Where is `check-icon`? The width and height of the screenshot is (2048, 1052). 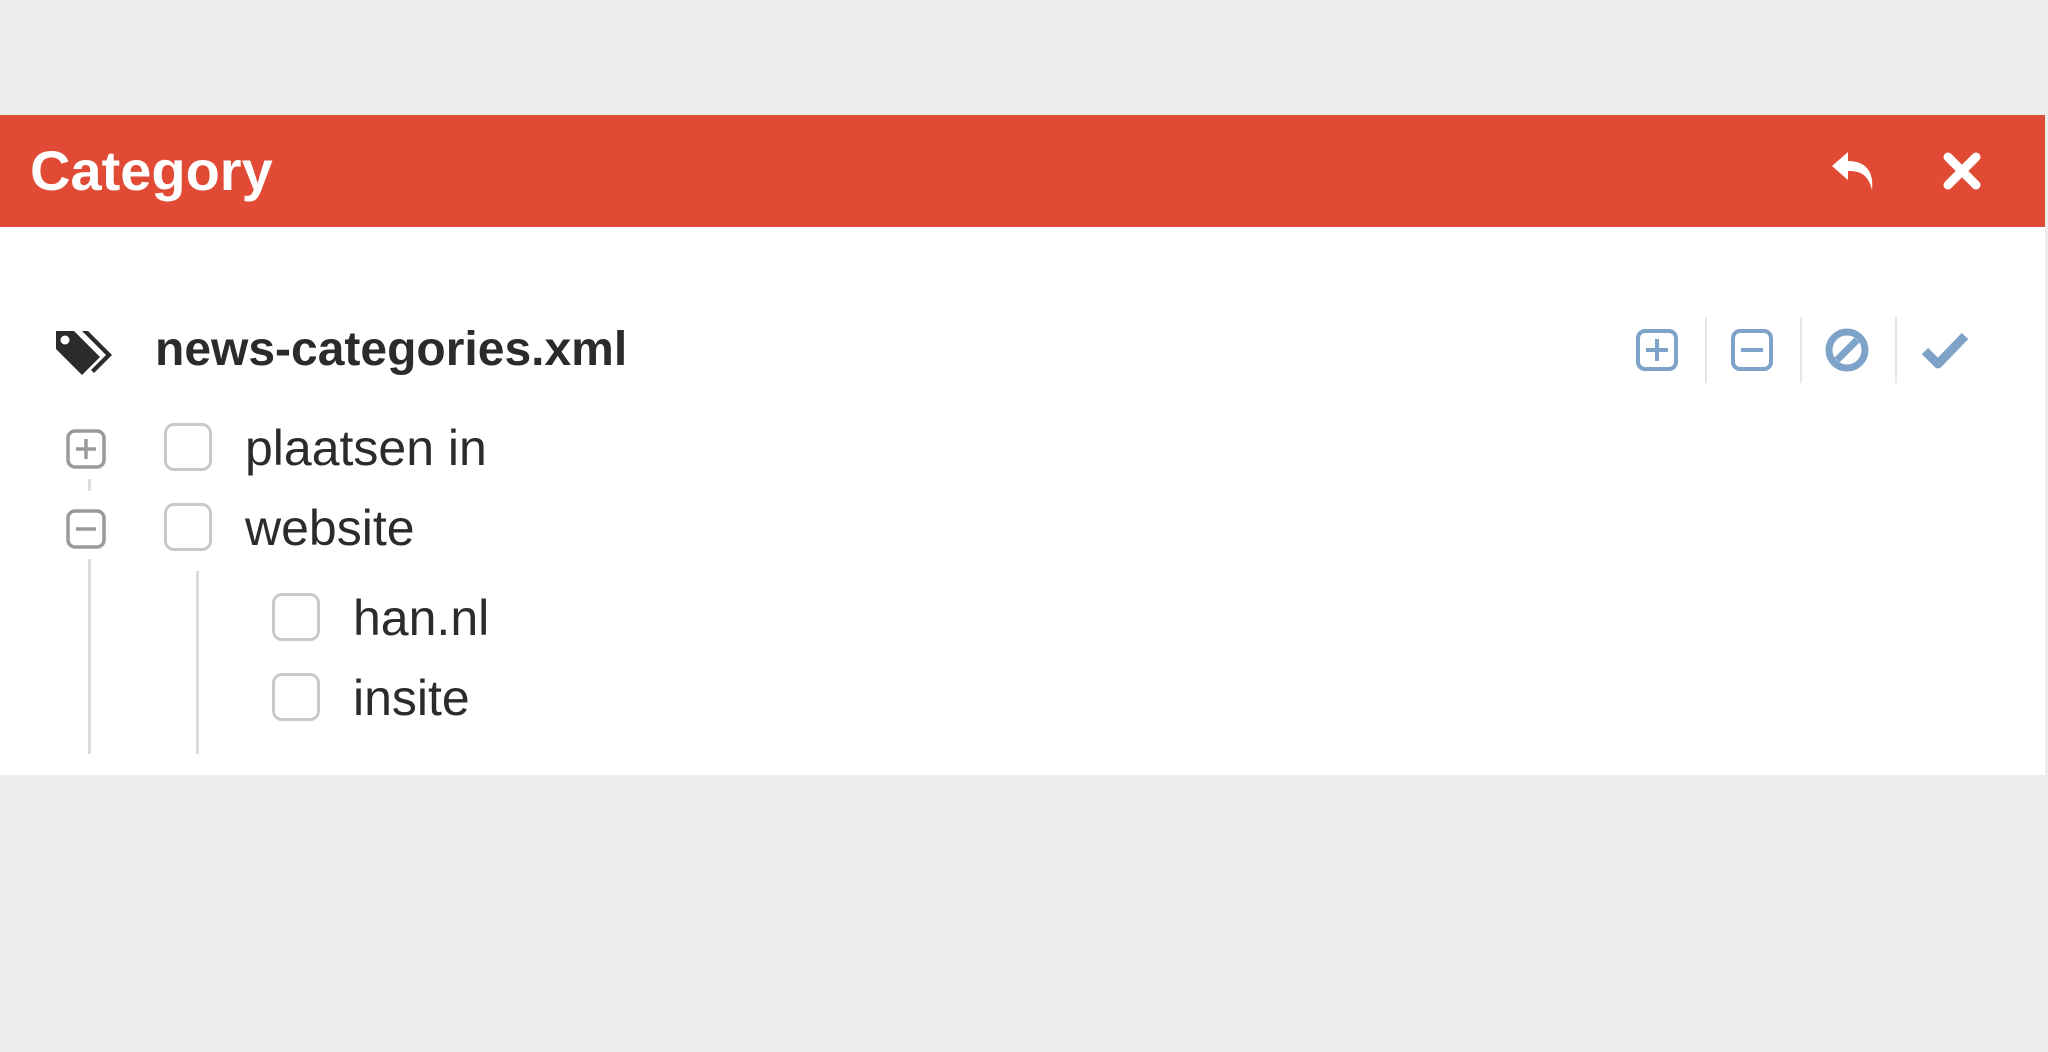 check-icon is located at coordinates (1945, 350).